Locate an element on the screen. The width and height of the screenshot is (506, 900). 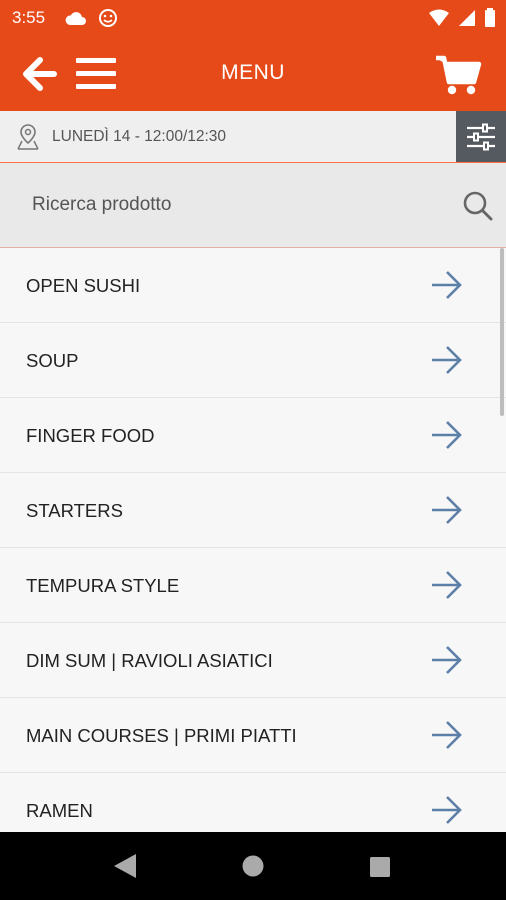
search-icon is located at coordinates (478, 206).